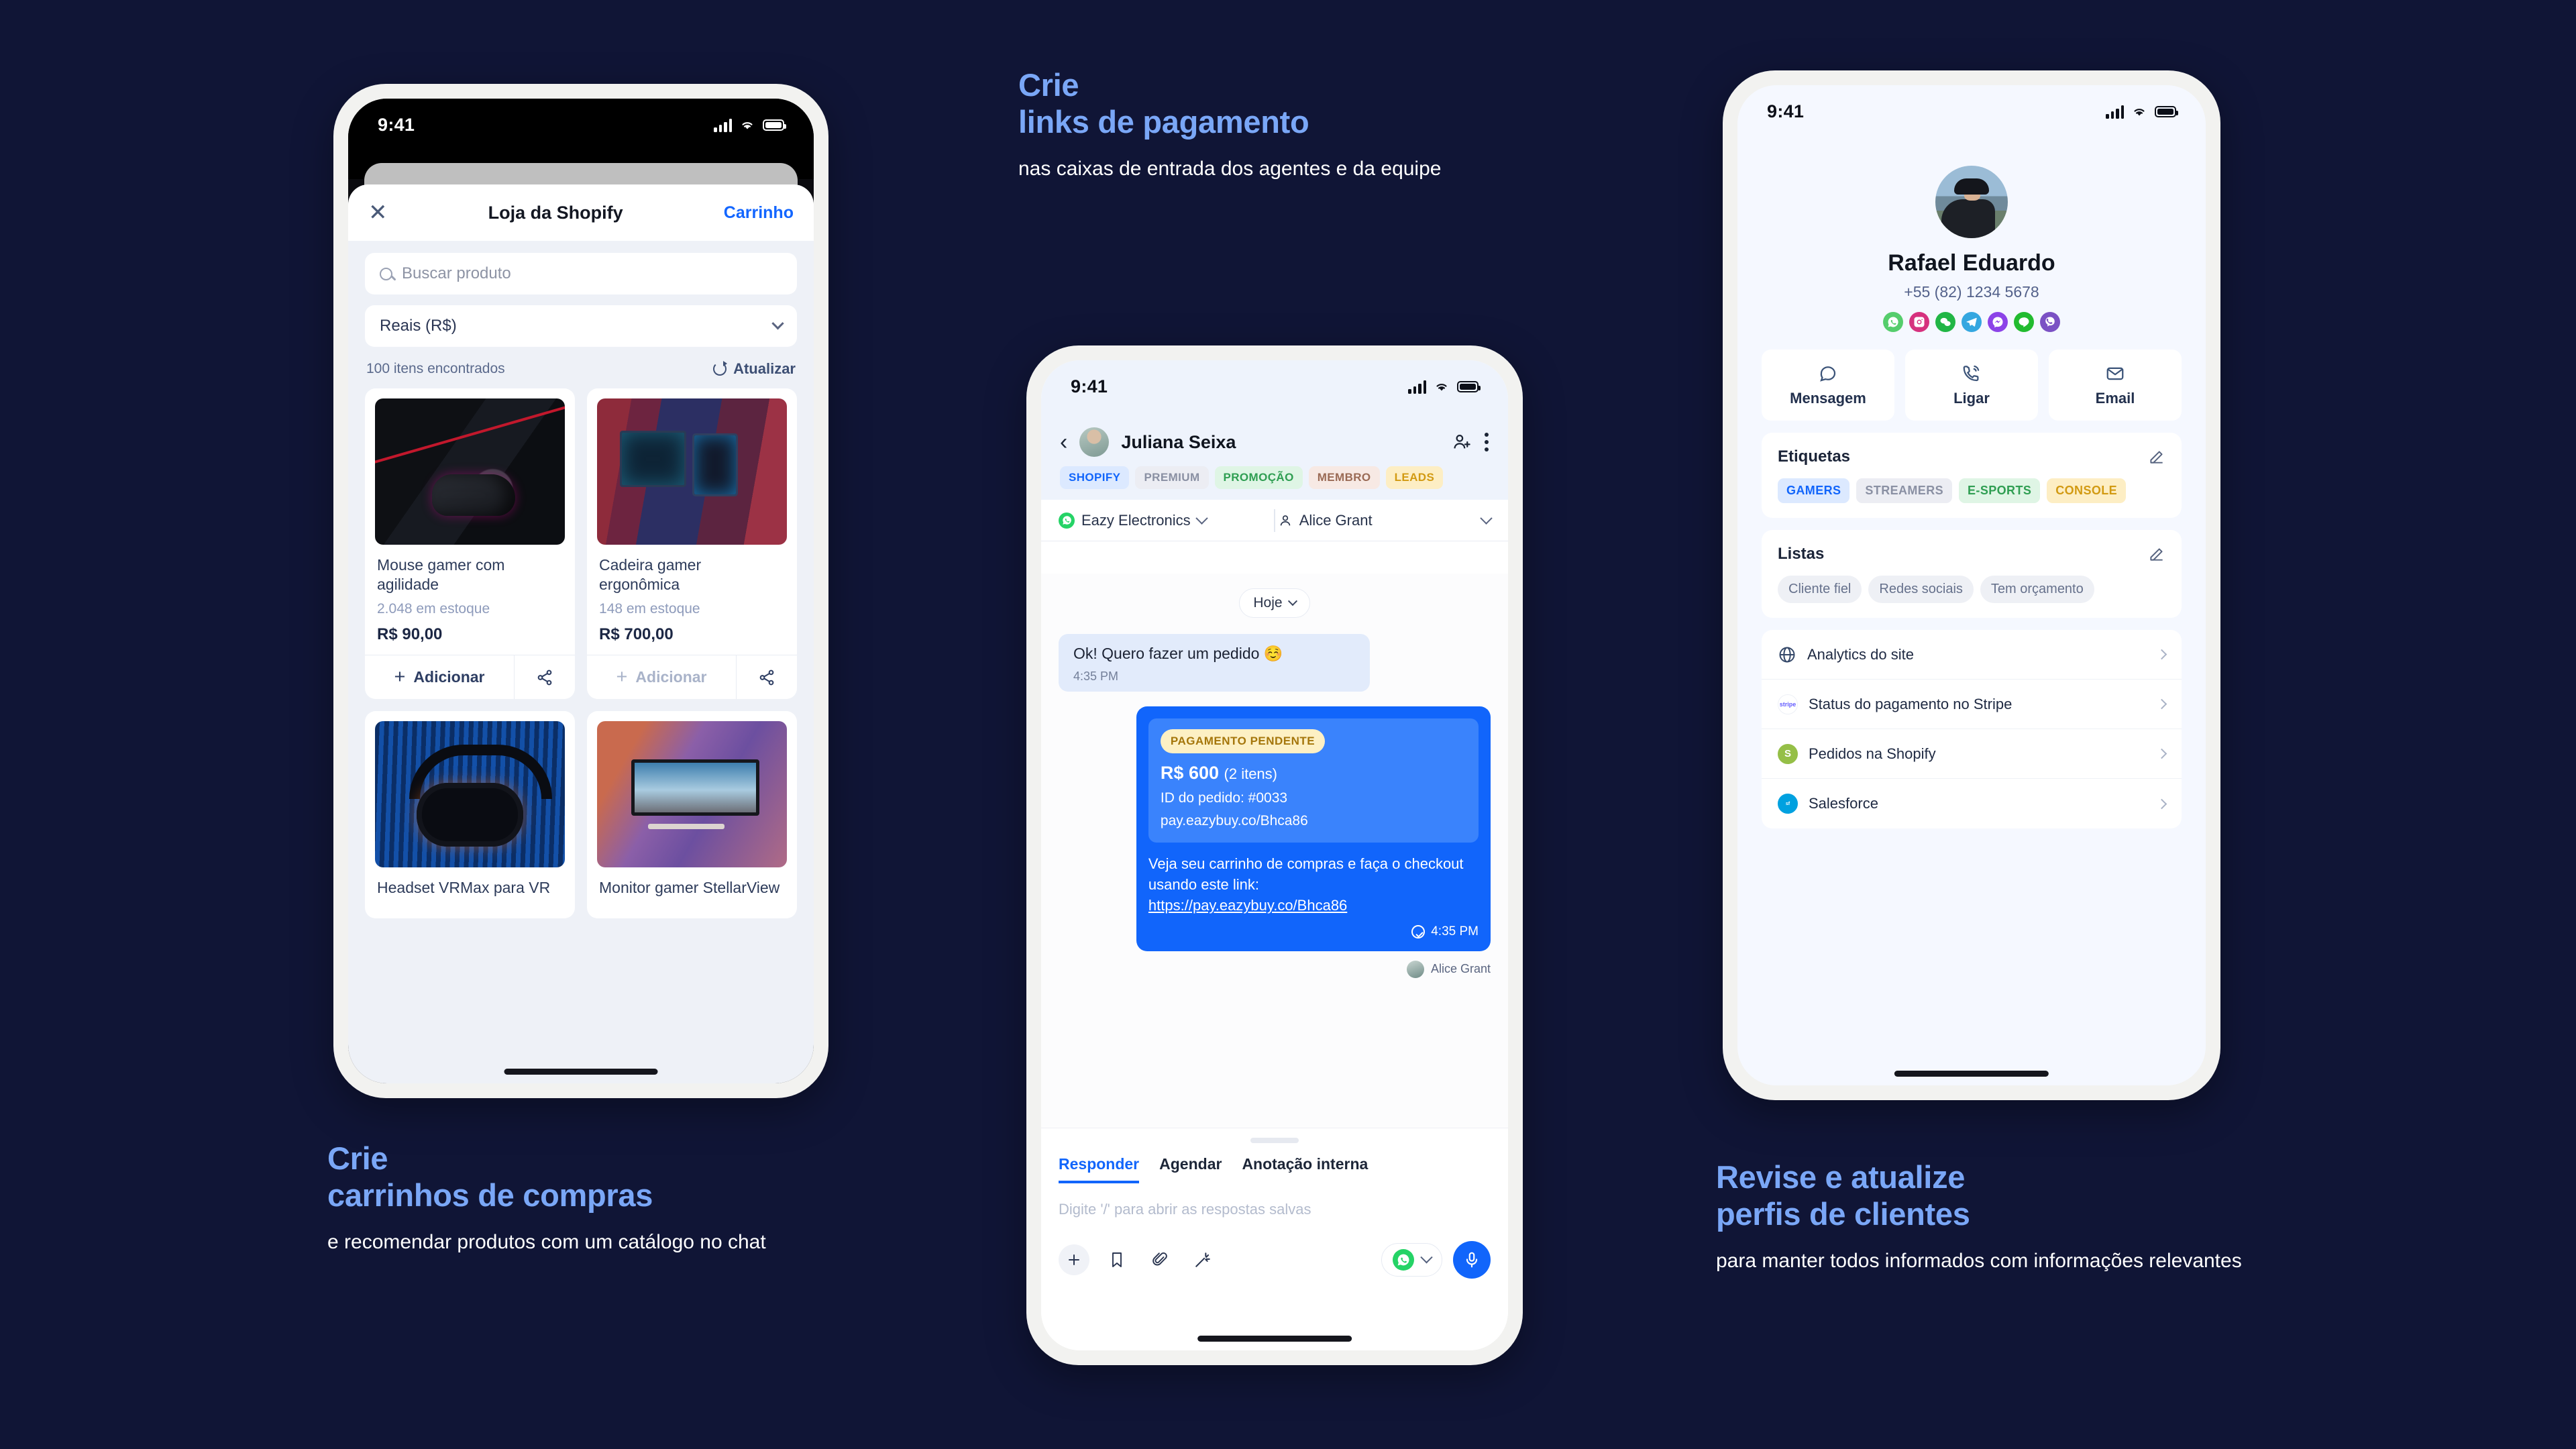  I want to click on plus-icon, so click(1074, 1259).